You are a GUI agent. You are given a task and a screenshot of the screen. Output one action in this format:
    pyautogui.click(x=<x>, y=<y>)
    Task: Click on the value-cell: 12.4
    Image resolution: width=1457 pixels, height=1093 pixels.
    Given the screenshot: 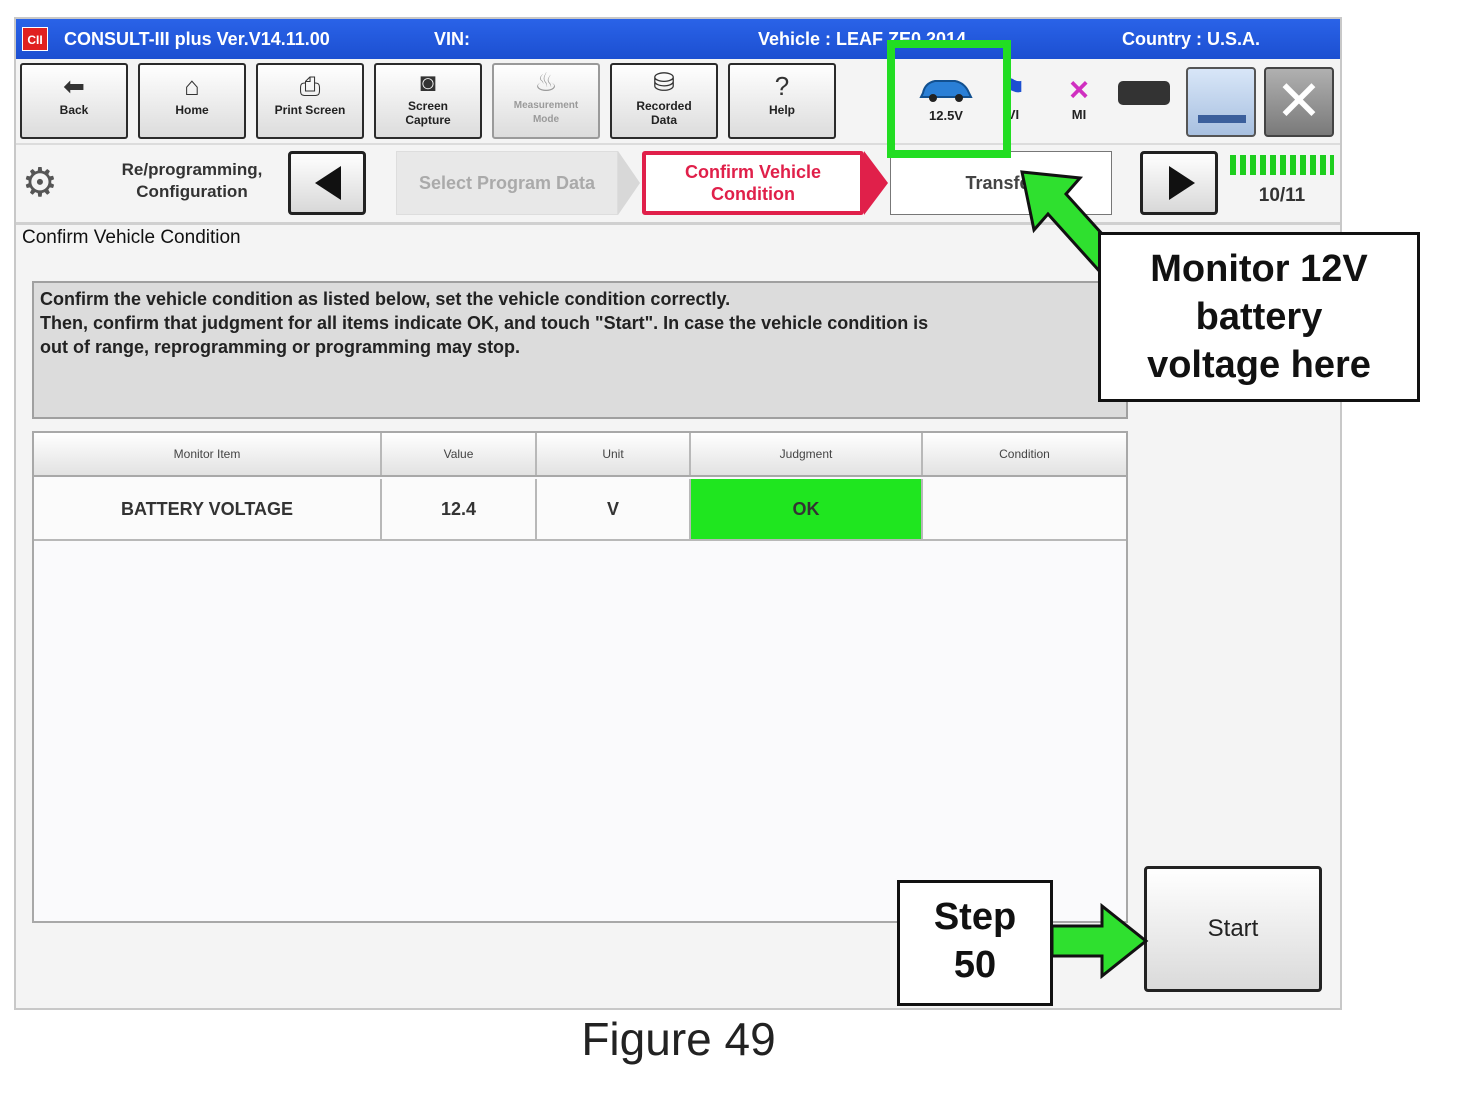 What is the action you would take?
    pyautogui.click(x=459, y=509)
    